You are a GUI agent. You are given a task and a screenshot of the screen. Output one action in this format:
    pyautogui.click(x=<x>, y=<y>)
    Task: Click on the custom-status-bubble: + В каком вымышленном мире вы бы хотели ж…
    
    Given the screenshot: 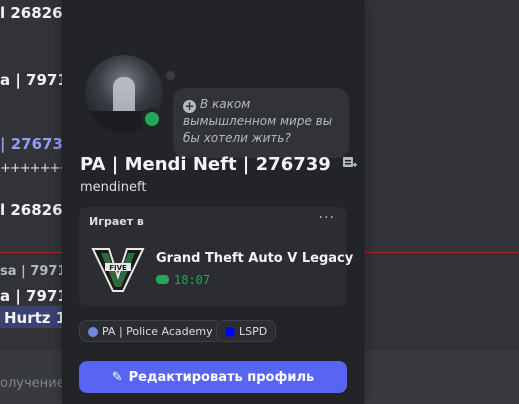 What is the action you would take?
    pyautogui.click(x=261, y=123)
    